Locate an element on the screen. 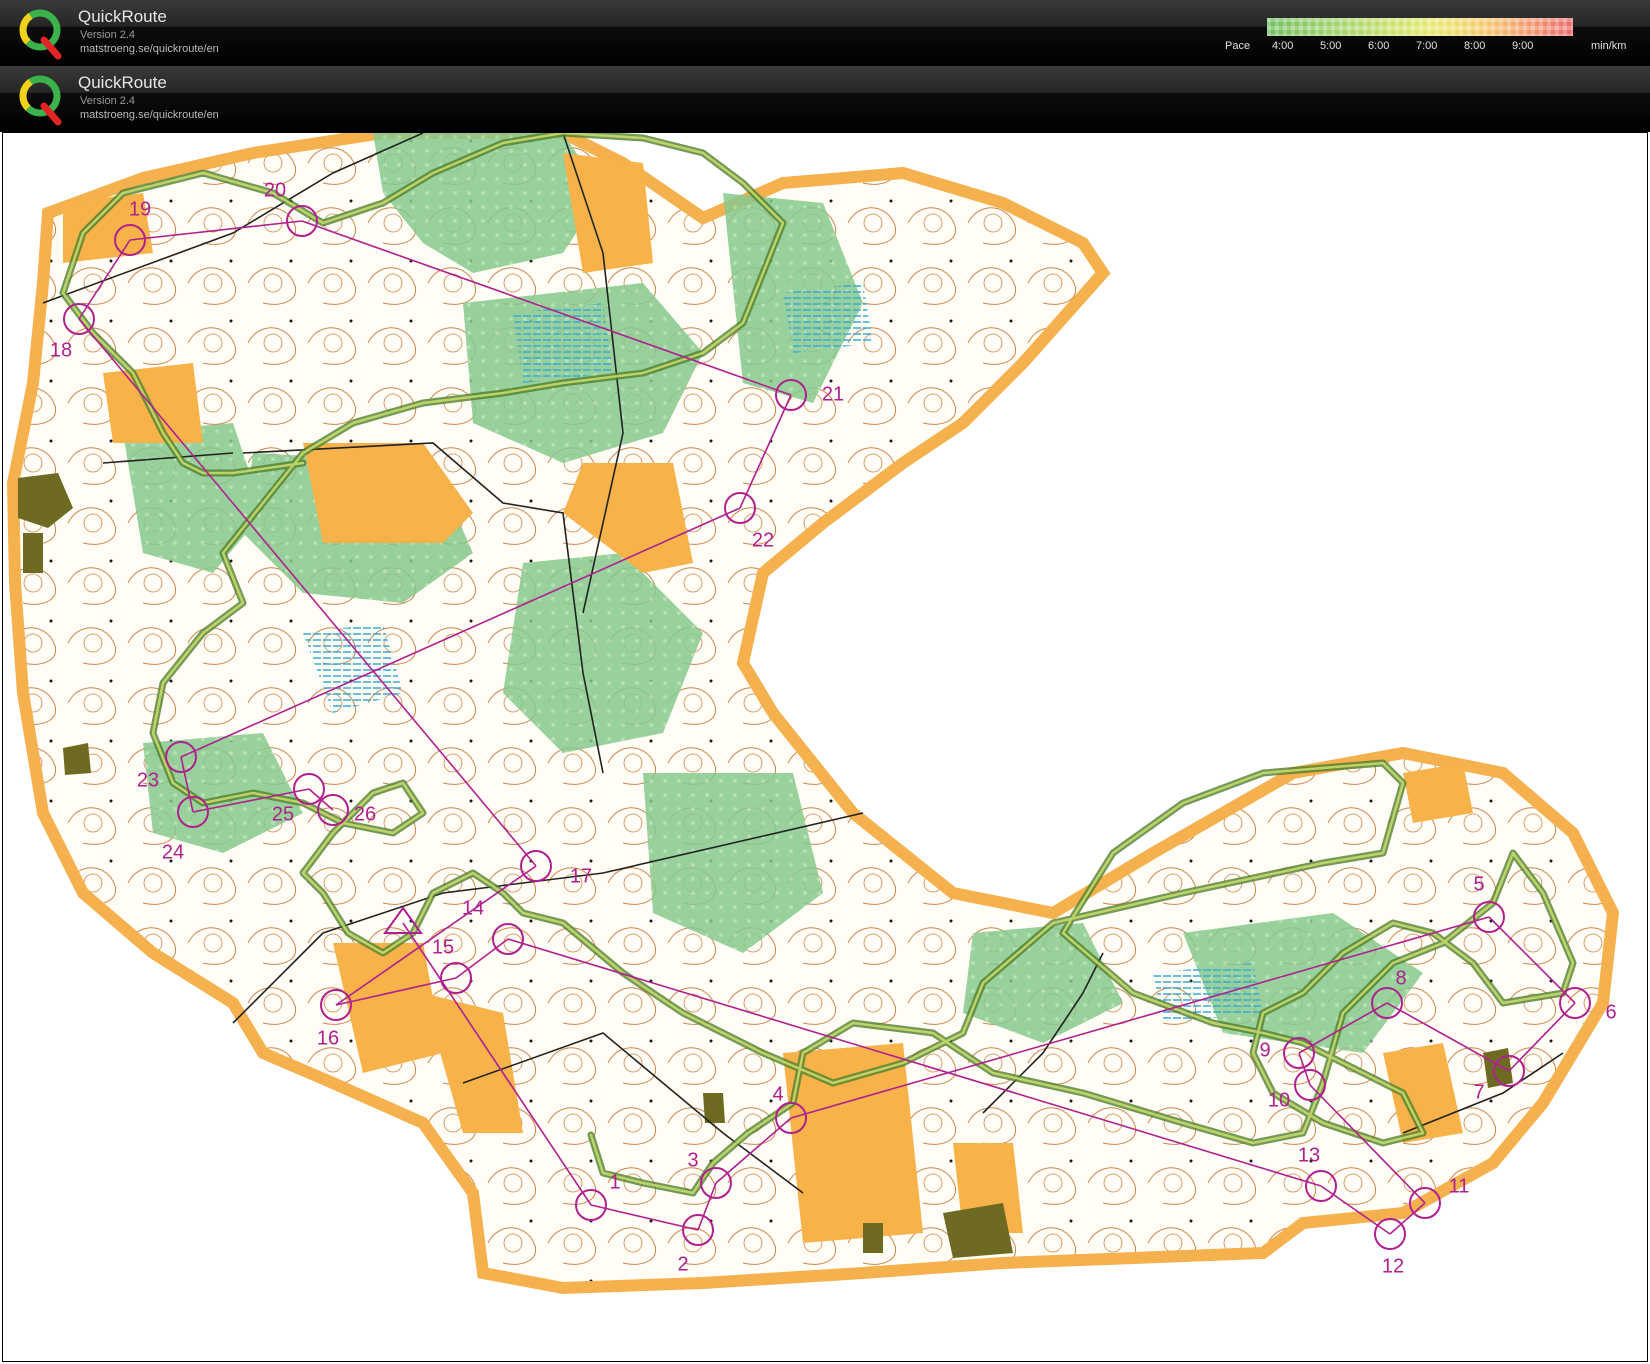 This screenshot has width=1650, height=1364. control-number-5: 5 is located at coordinates (1478, 884).